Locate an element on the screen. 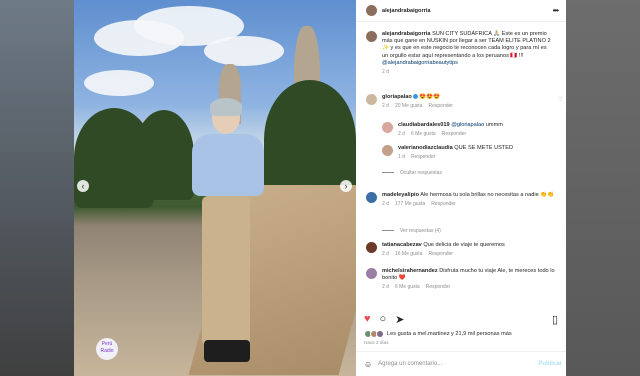  caption-username: alejandrabaigorria is located at coordinates (406, 34).